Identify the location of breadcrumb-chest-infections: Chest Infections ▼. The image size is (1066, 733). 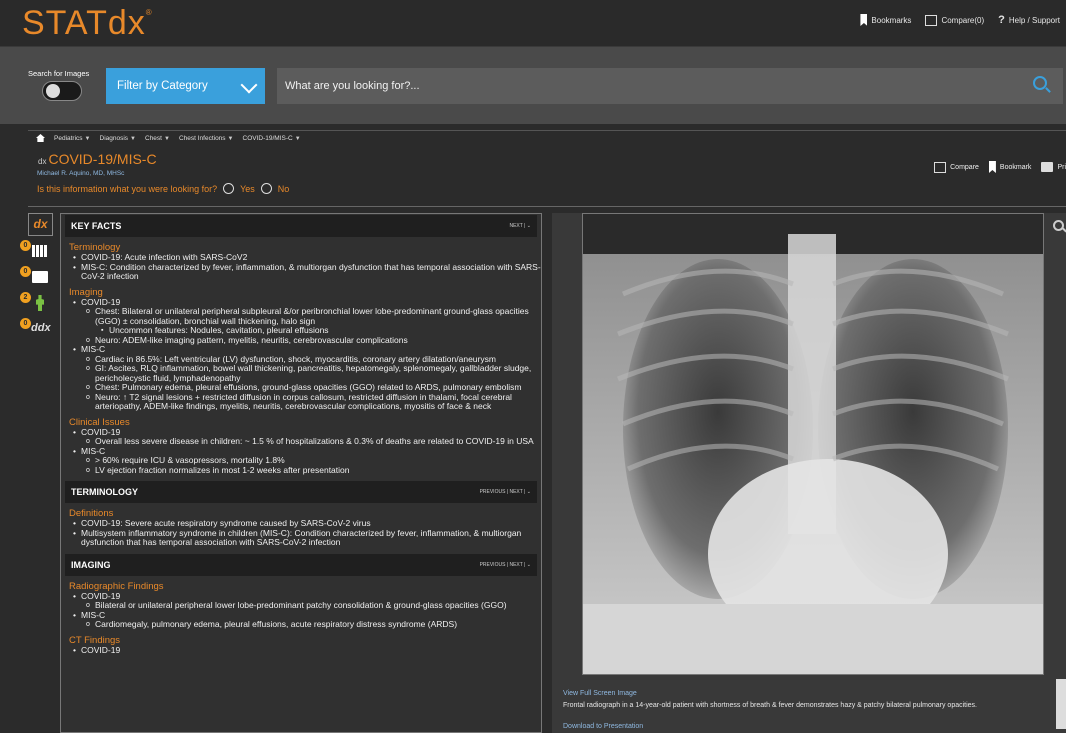
(206, 138).